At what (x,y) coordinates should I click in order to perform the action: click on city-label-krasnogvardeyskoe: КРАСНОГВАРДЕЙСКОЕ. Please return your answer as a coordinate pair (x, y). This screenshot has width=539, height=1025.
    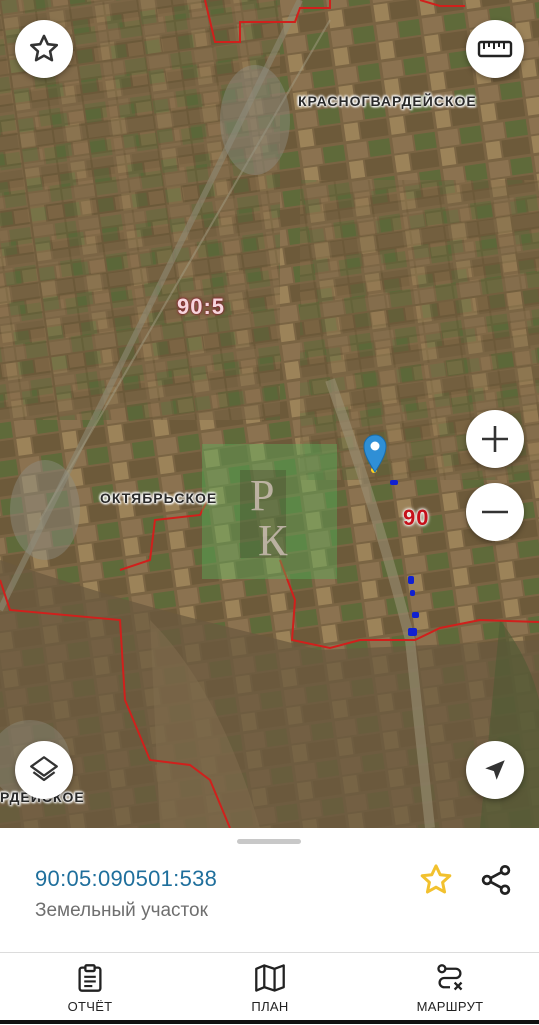
    Looking at the image, I should click on (387, 101).